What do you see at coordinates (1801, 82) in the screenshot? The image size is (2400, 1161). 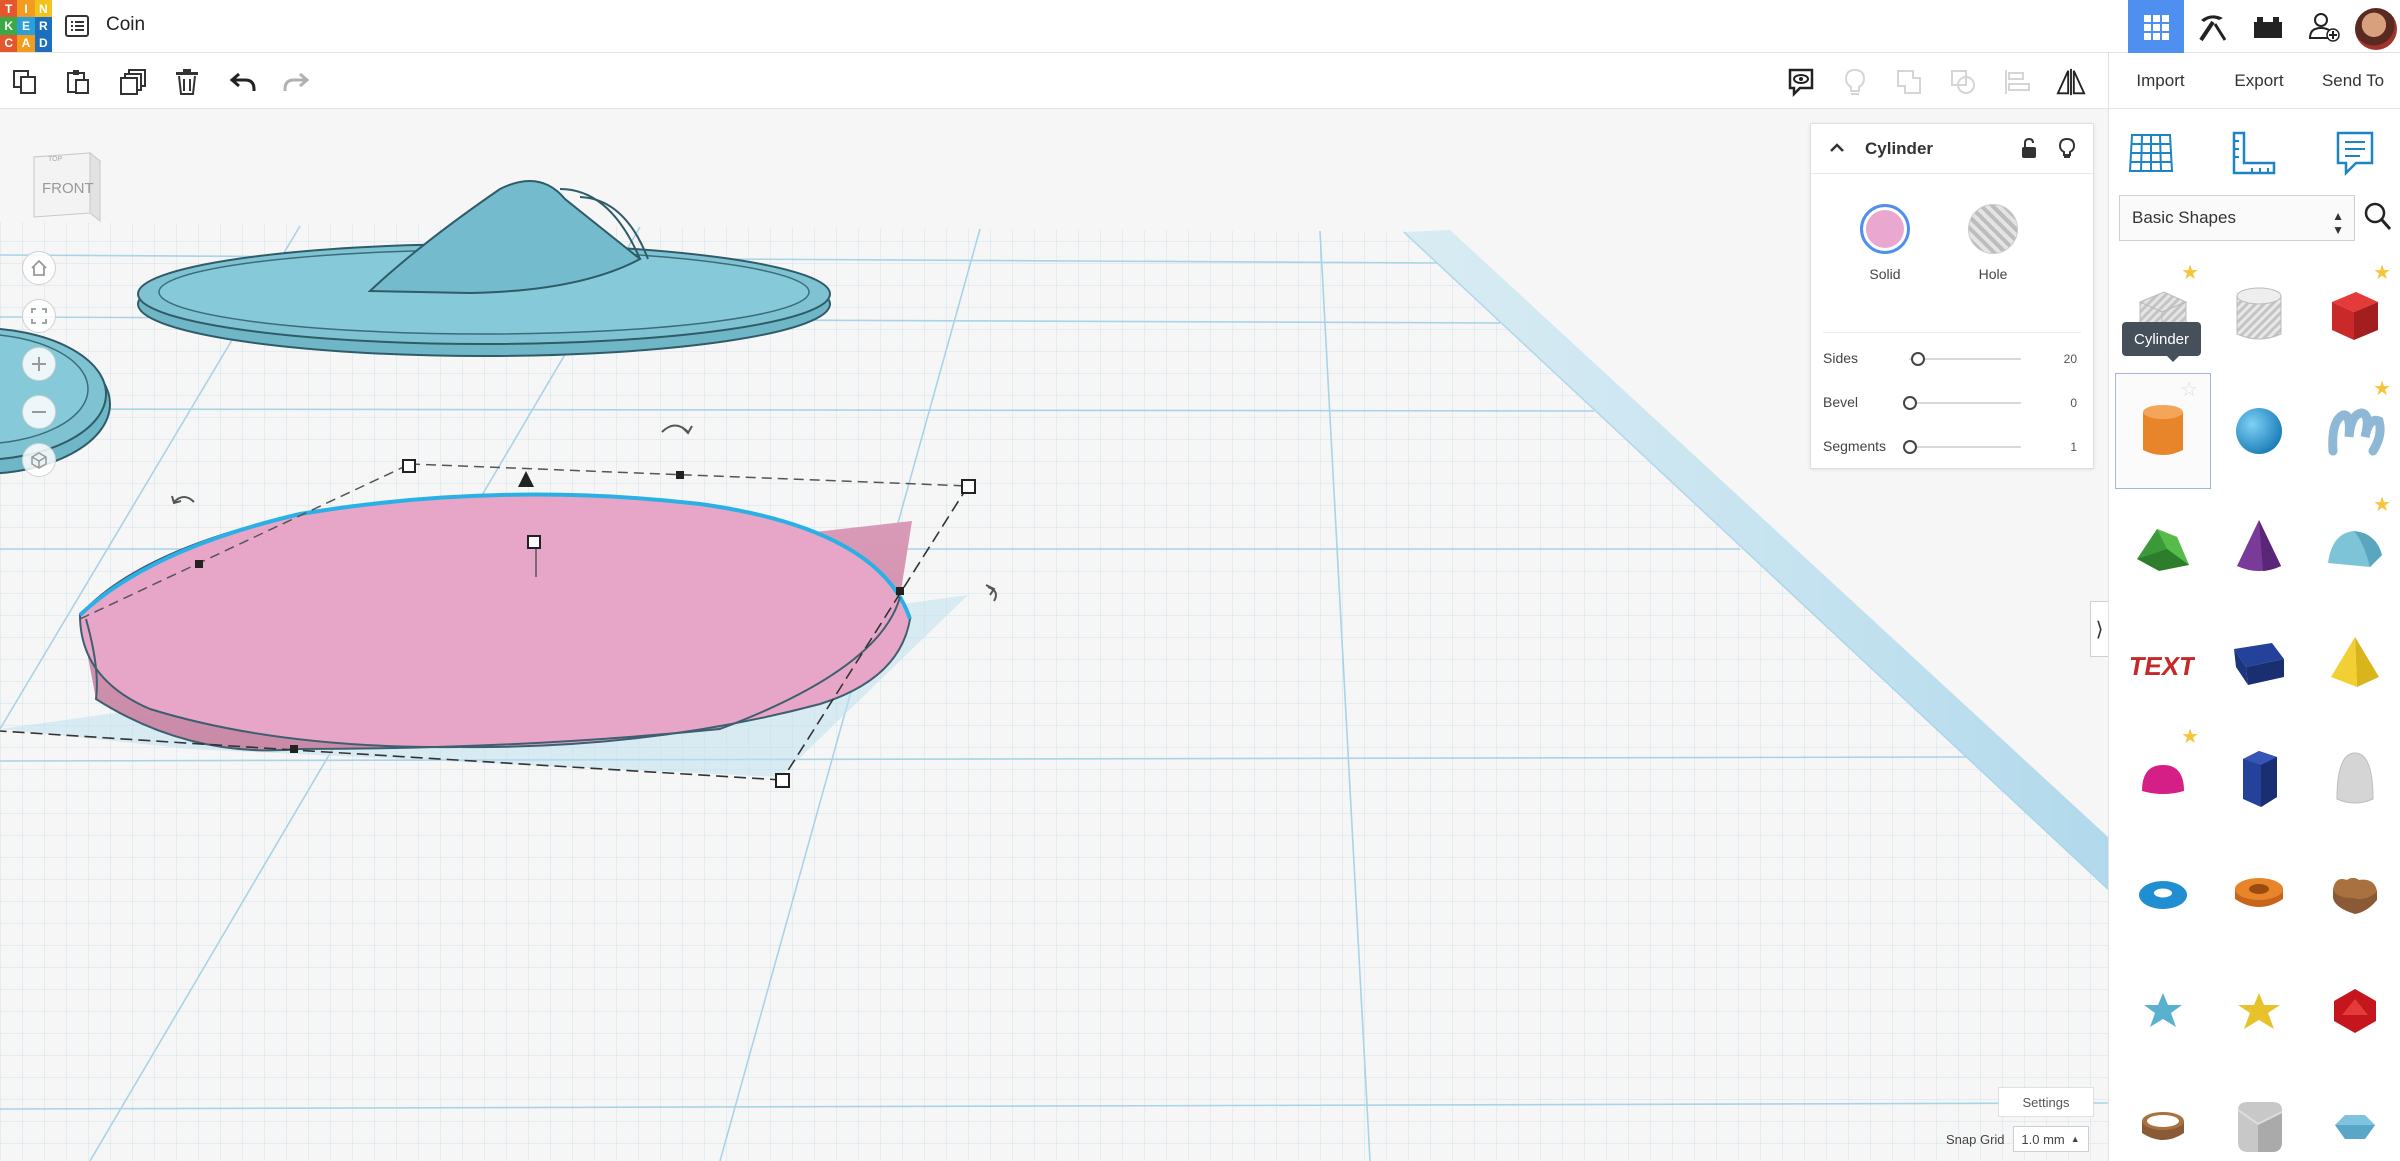 I see `notes-button` at bounding box center [1801, 82].